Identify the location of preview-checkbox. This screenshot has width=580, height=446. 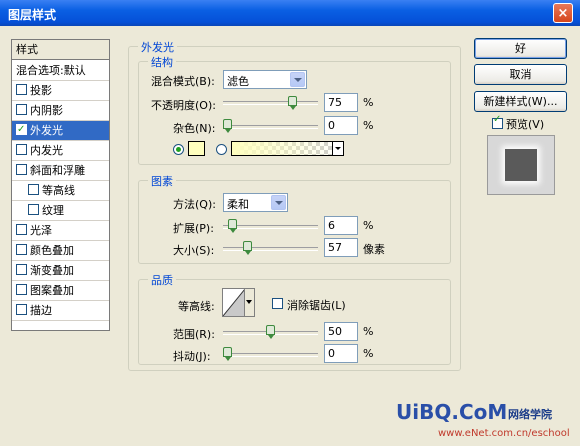
(497, 121).